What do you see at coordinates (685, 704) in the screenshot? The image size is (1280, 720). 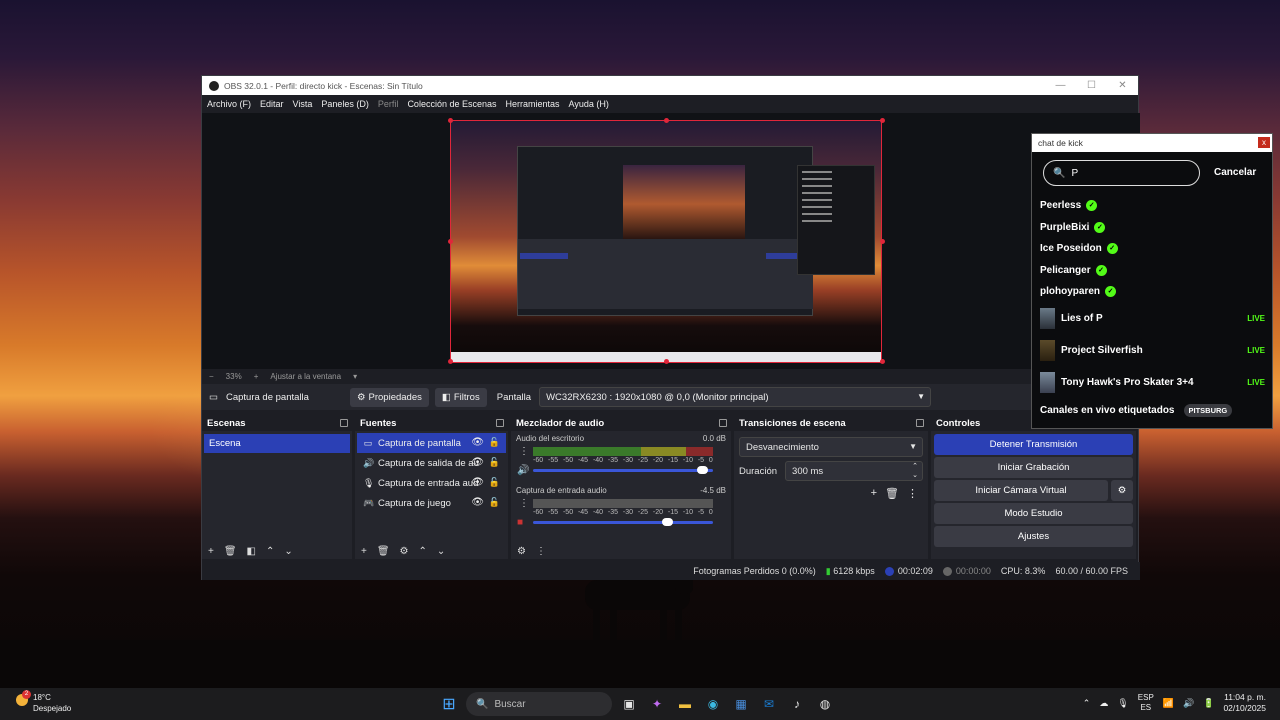 I see `file-explorer-icon: ▬` at bounding box center [685, 704].